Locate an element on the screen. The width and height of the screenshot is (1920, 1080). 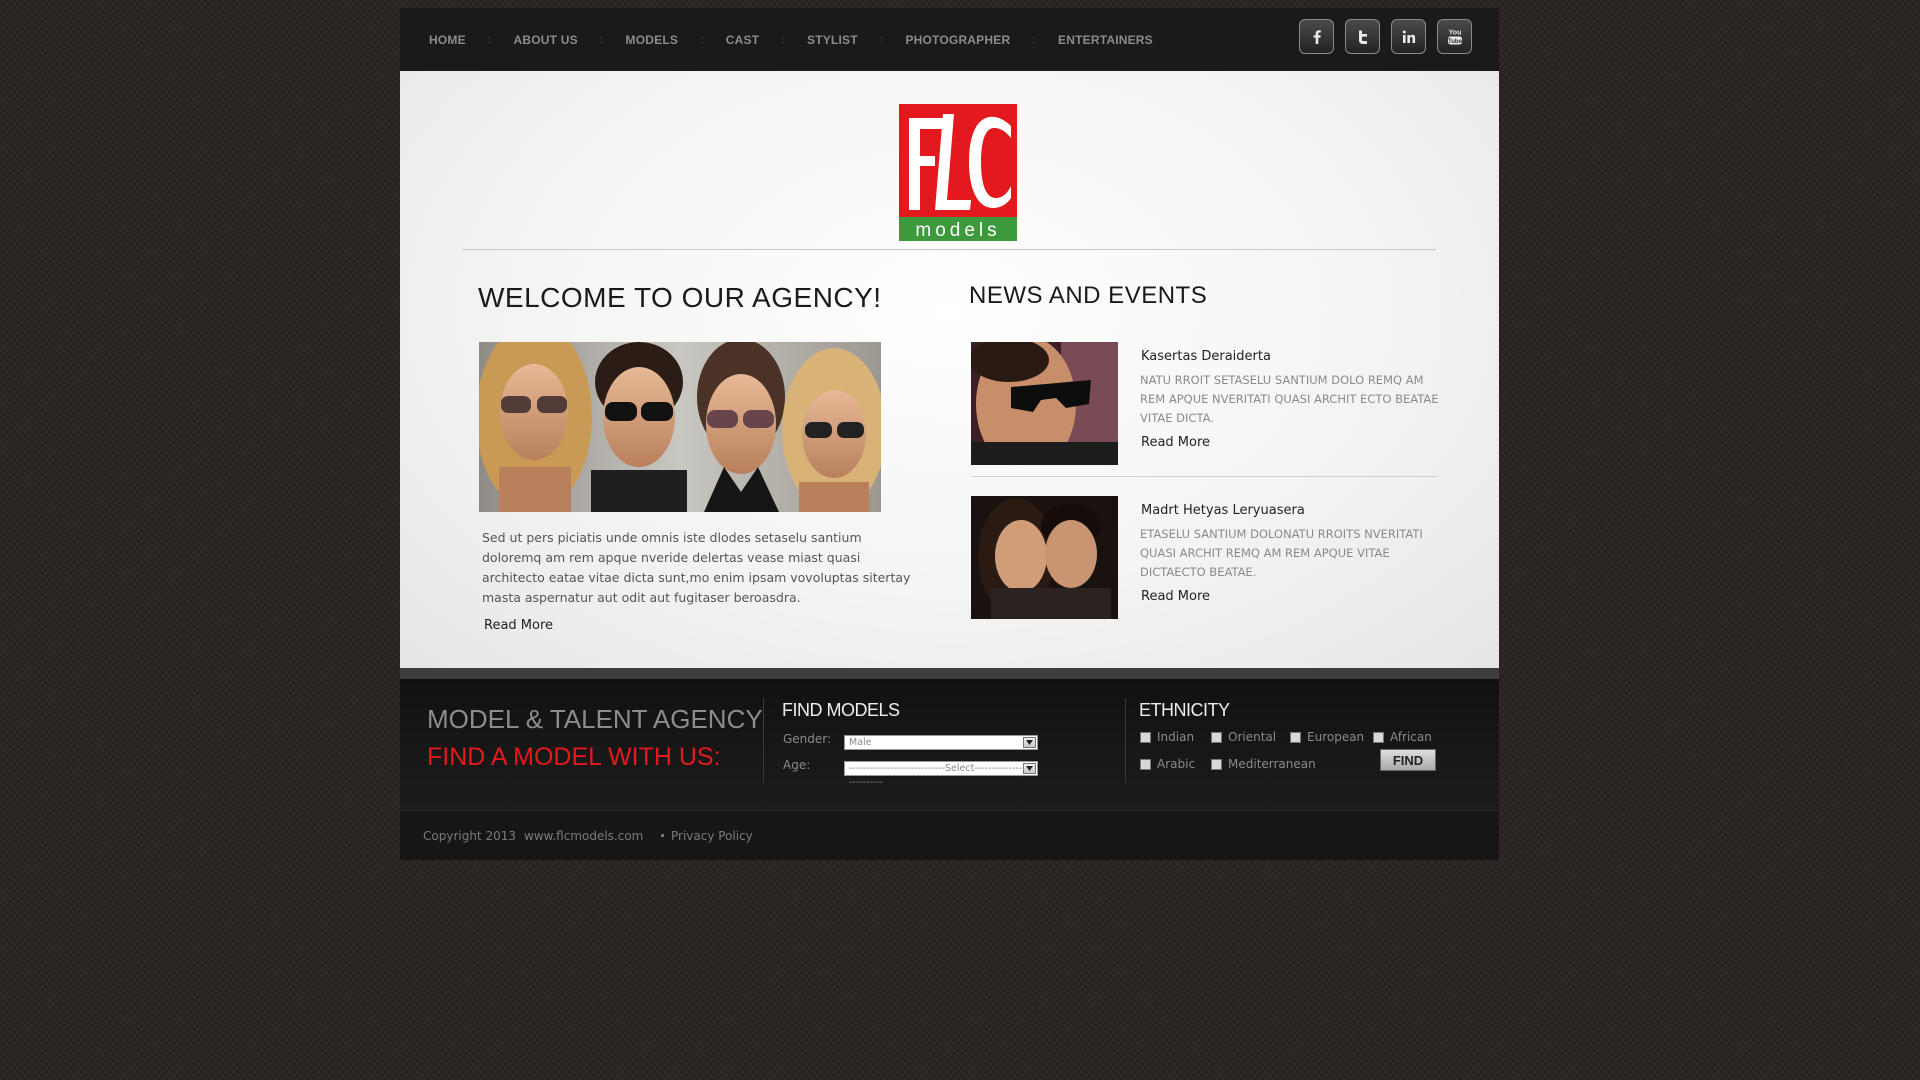
nav-models: MODELS is located at coordinates (652, 40).